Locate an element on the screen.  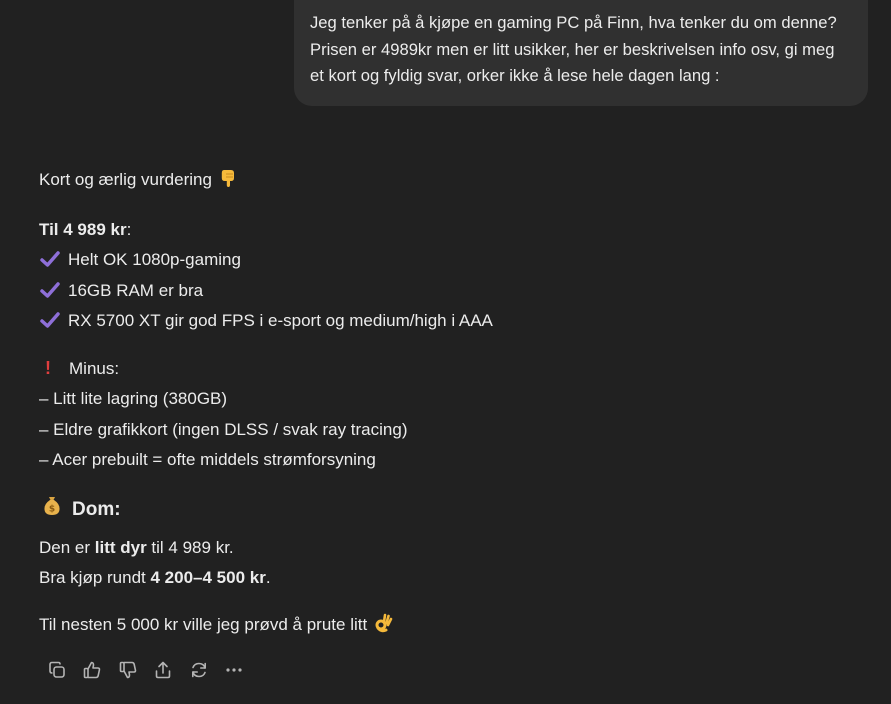
pros-heading: Til 4 989 kr: is located at coordinates (449, 230).